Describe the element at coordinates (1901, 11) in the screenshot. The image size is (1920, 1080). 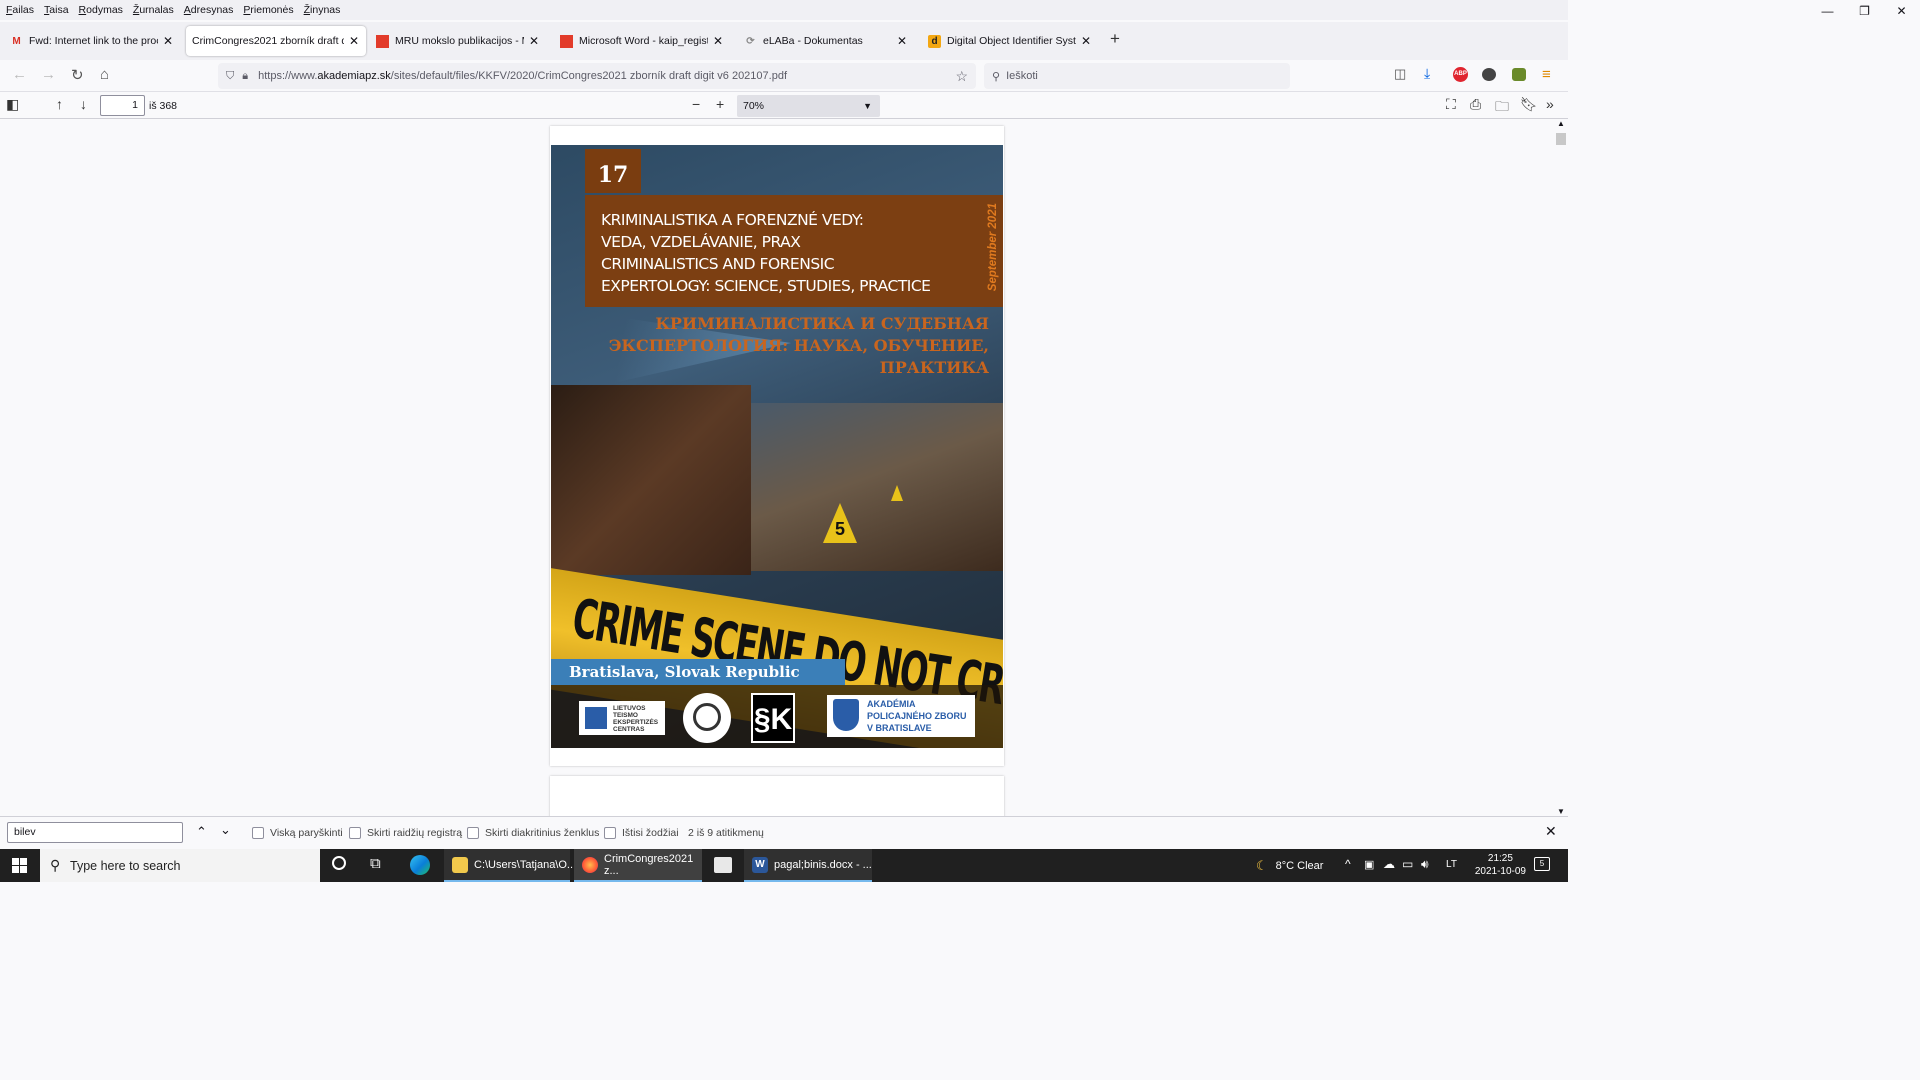
I see `close-window-button: ✕` at that location.